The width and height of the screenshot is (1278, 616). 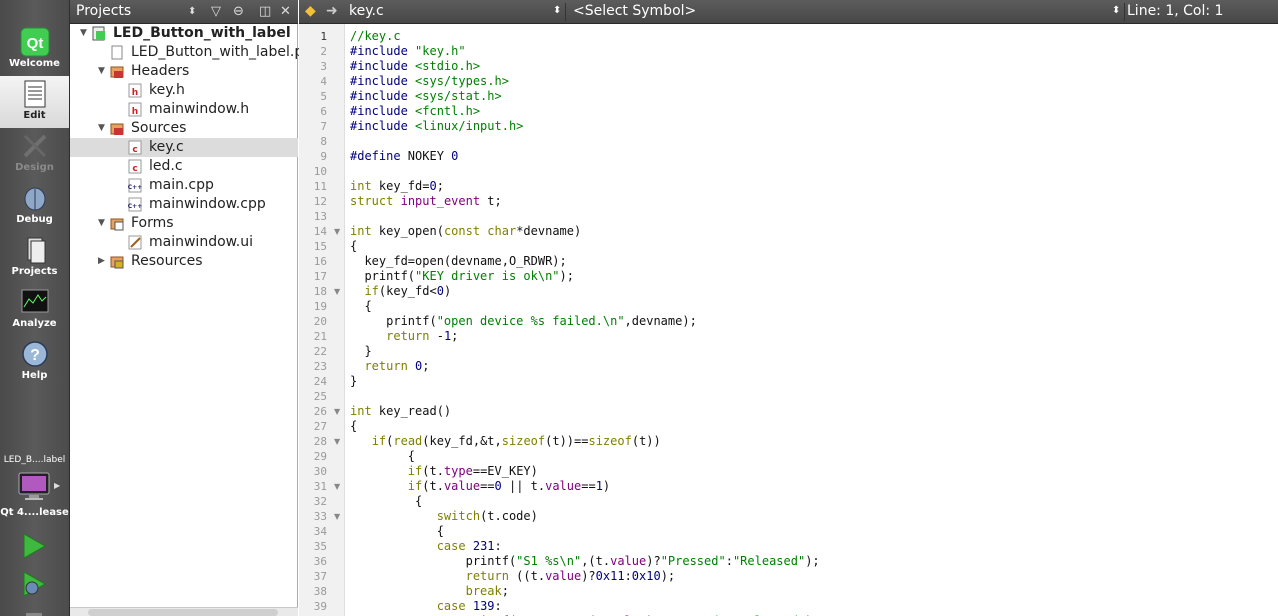 What do you see at coordinates (310, 11) in the screenshot?
I see `back-arrow-icon: ◆` at bounding box center [310, 11].